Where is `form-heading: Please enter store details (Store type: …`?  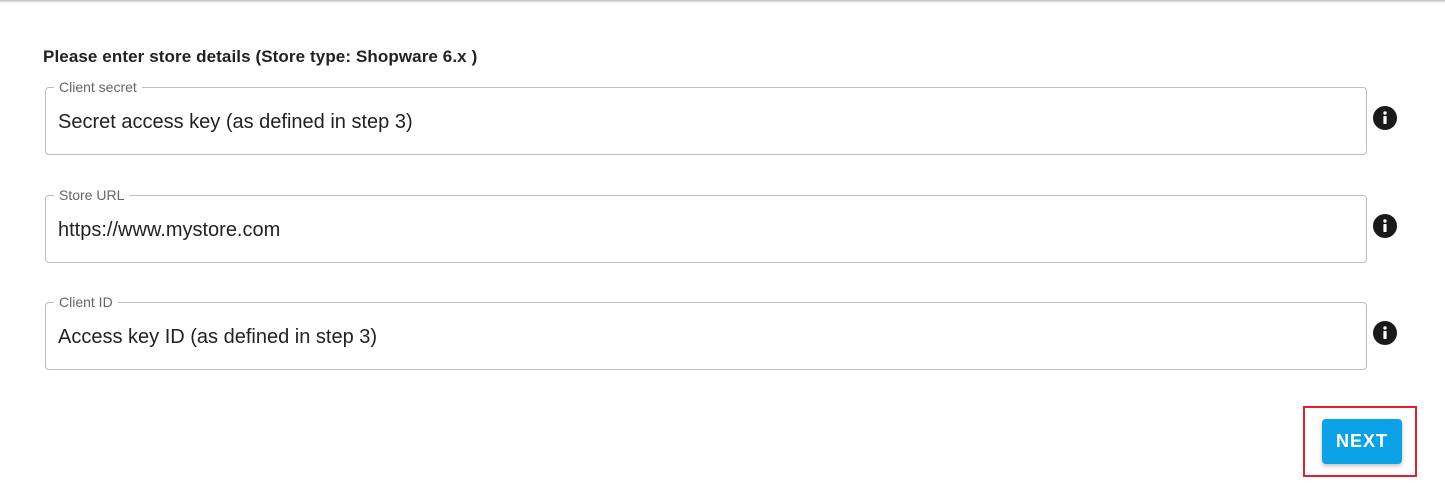
form-heading: Please enter store details (Store type: … is located at coordinates (260, 56).